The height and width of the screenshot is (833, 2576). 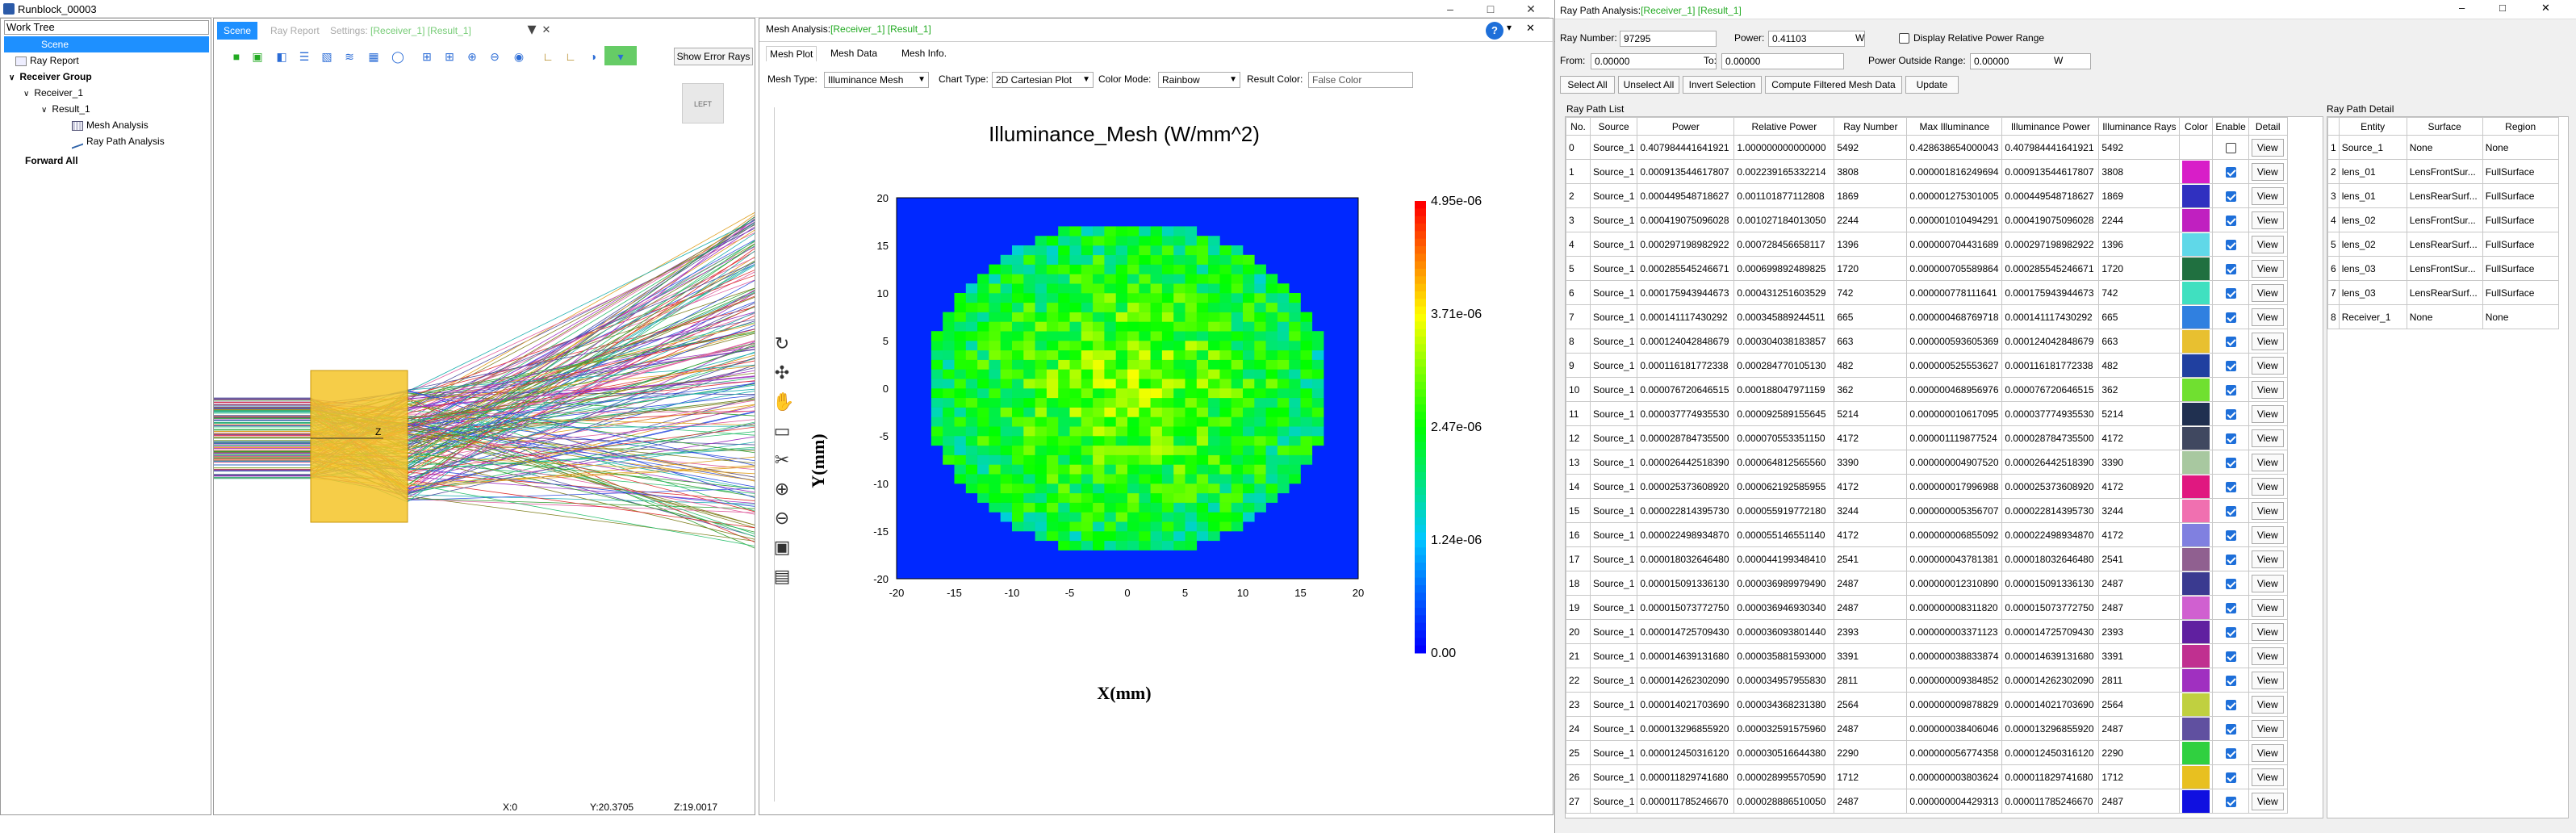 What do you see at coordinates (484, 381) in the screenshot?
I see `ray-trace-viewport: Z` at bounding box center [484, 381].